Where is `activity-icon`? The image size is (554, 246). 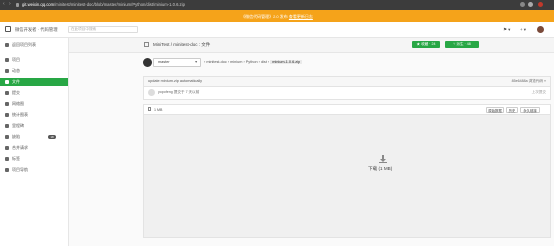
activity-icon is located at coordinates (7, 71).